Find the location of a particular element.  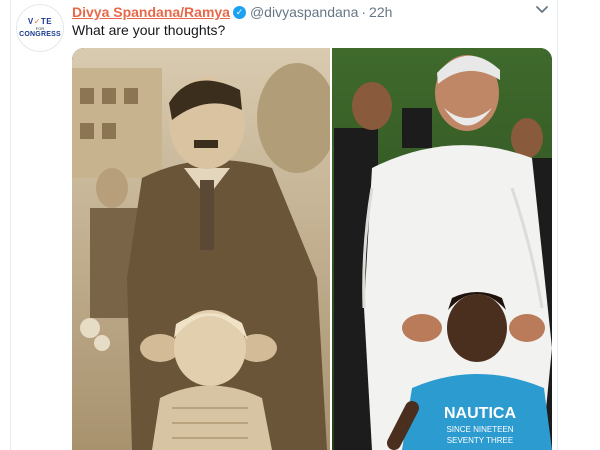

avatar-logo-line3: CONGRESS is located at coordinates (40, 34).